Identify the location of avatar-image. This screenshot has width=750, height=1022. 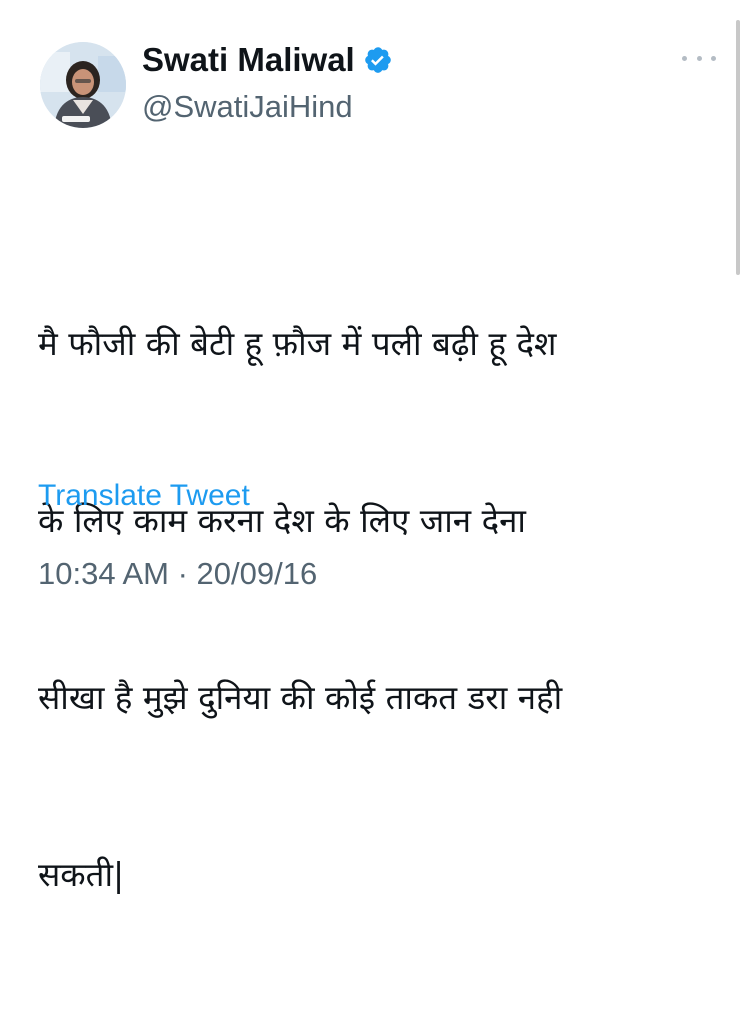
(83, 85).